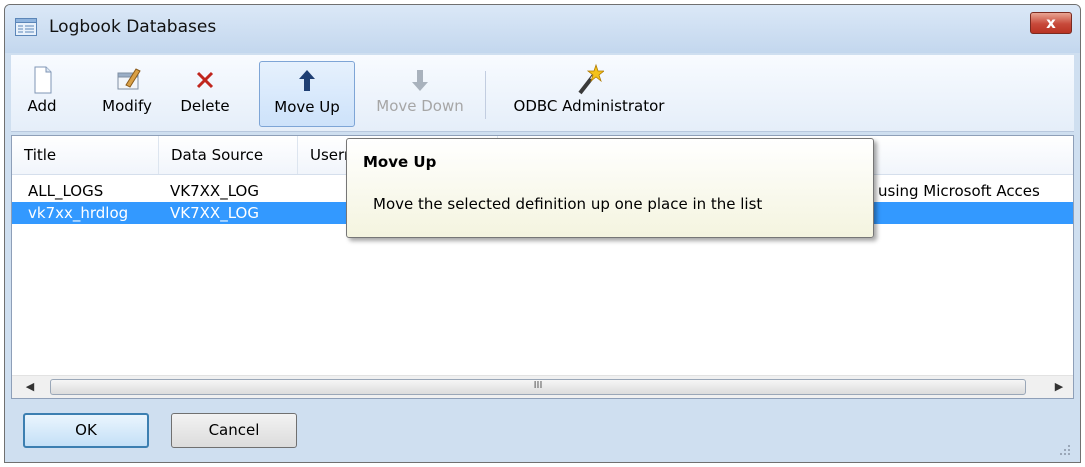  I want to click on add-label: Add, so click(42, 106).